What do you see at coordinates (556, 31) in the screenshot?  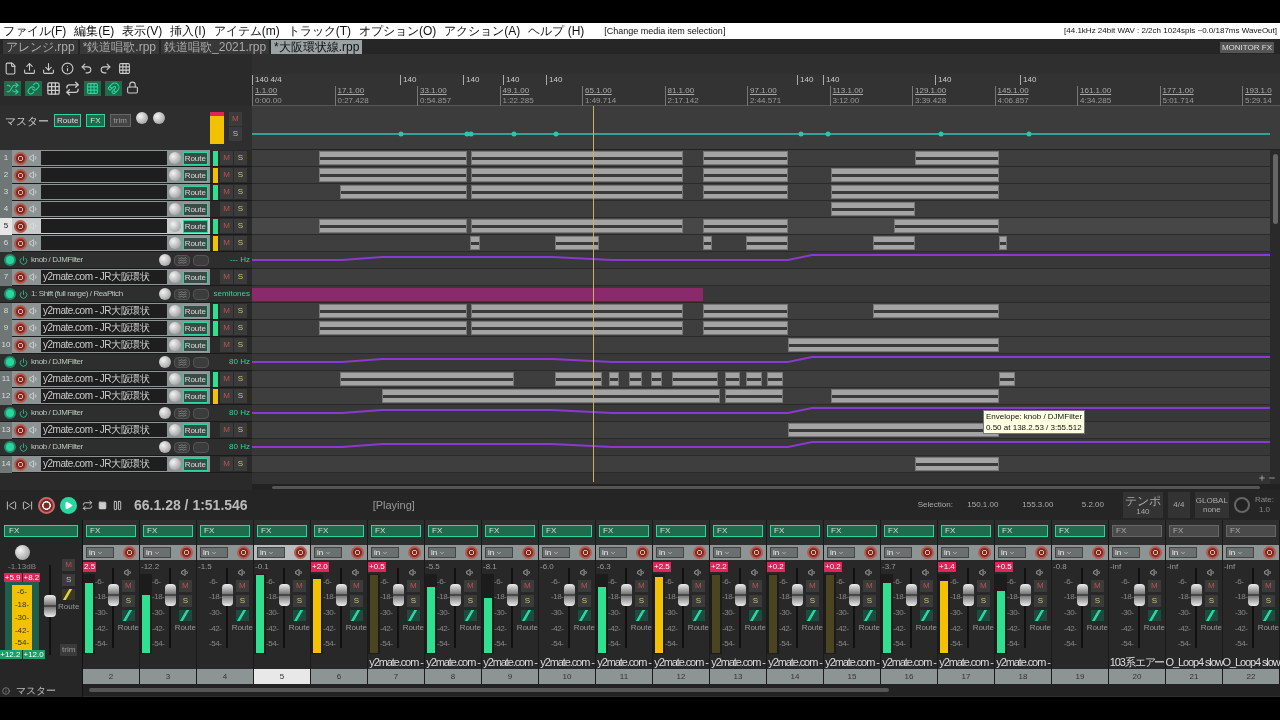 I see `menu-item: ヘルプ (H)` at bounding box center [556, 31].